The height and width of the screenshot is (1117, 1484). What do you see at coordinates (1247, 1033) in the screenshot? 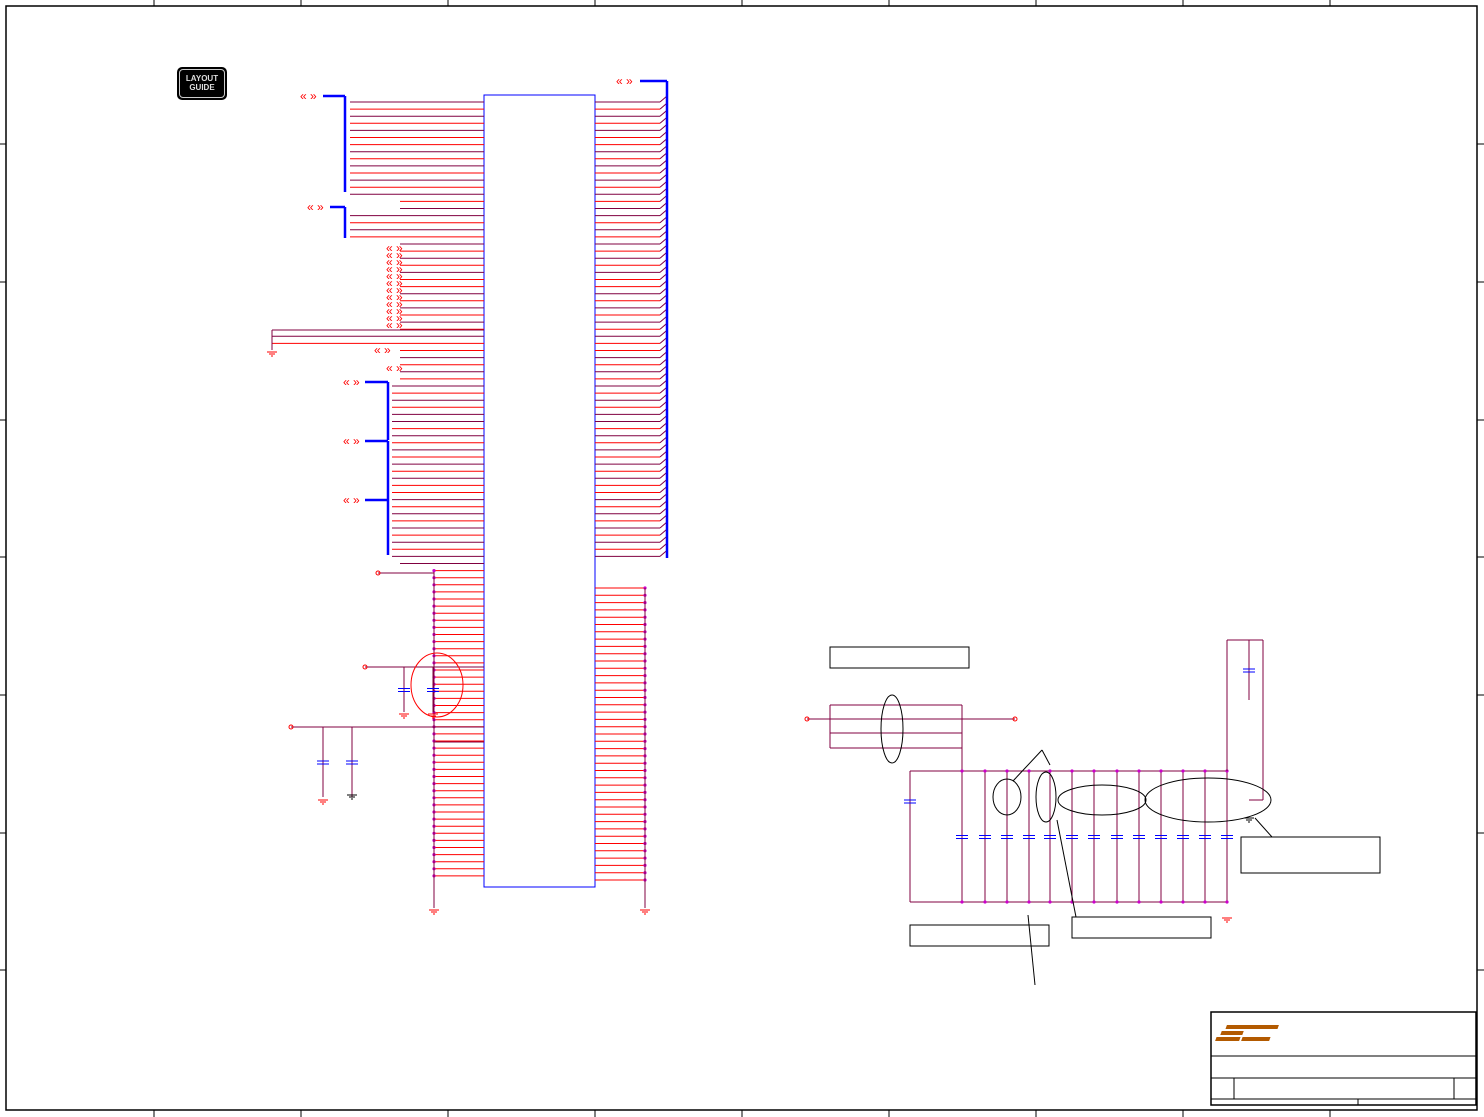
I see `fic-logo` at bounding box center [1247, 1033].